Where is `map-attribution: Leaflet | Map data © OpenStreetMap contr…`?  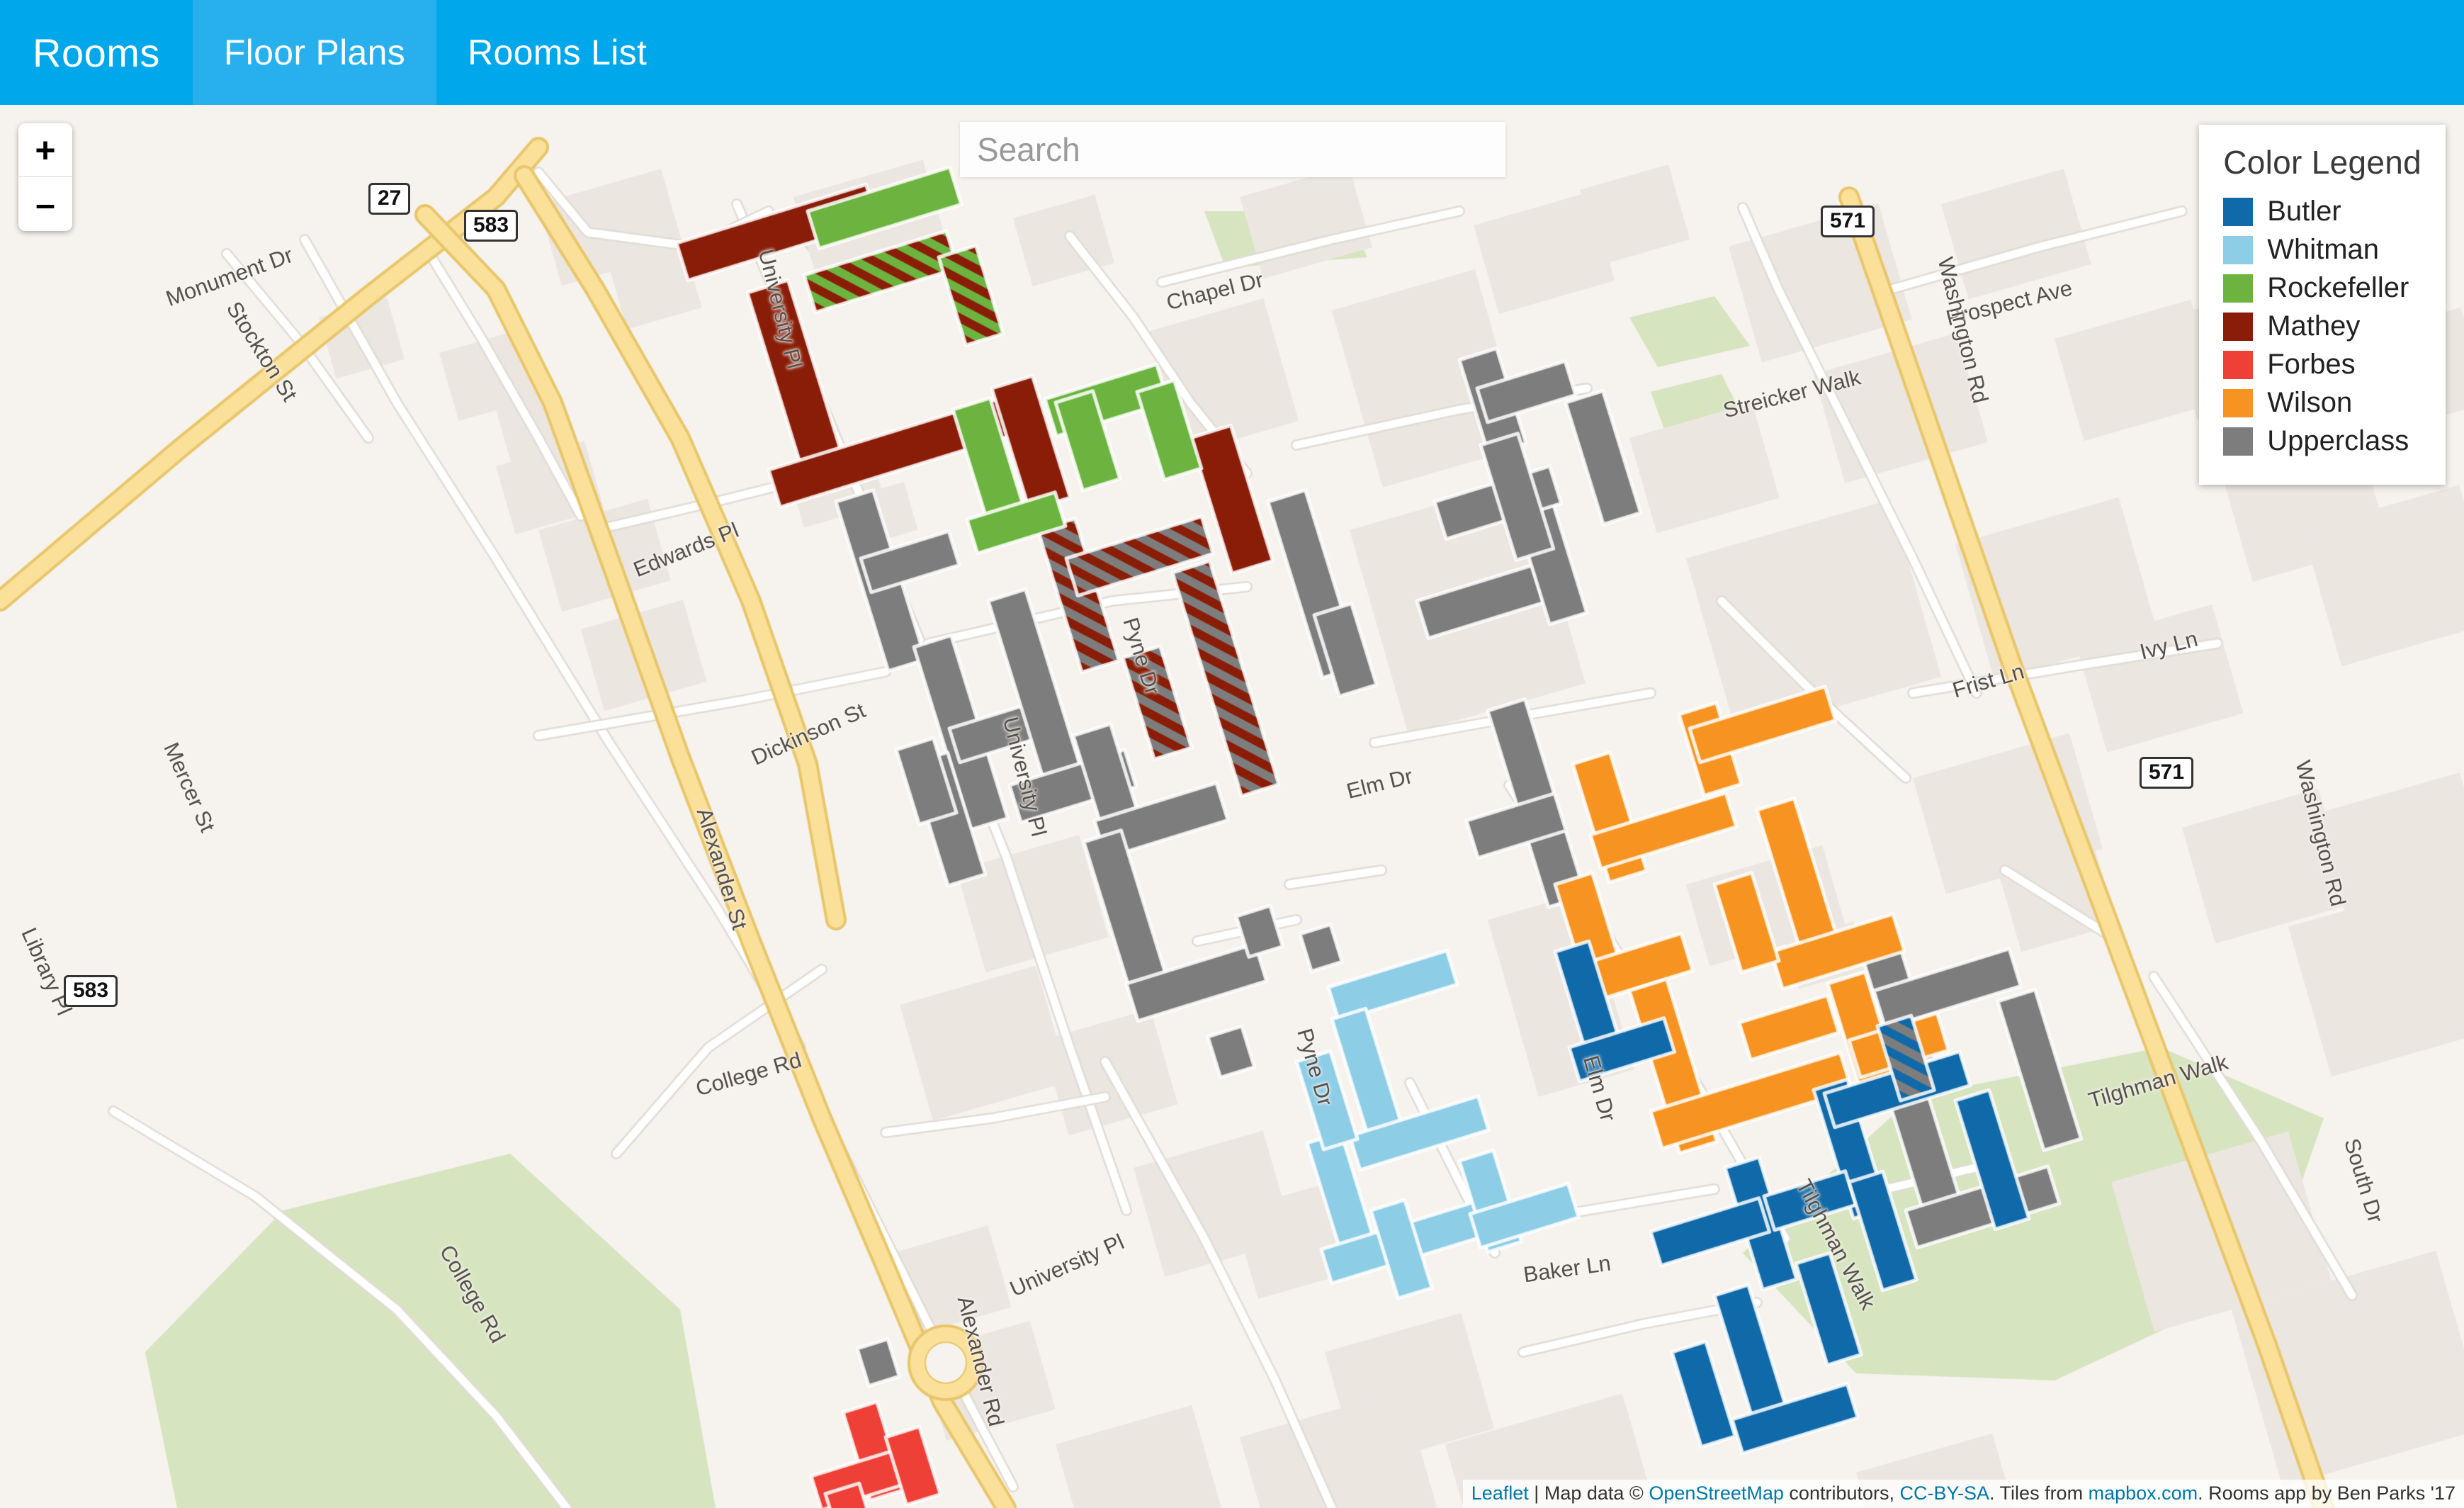
map-attribution: Leaflet | Map data © OpenStreetMap contr… is located at coordinates (1963, 1494).